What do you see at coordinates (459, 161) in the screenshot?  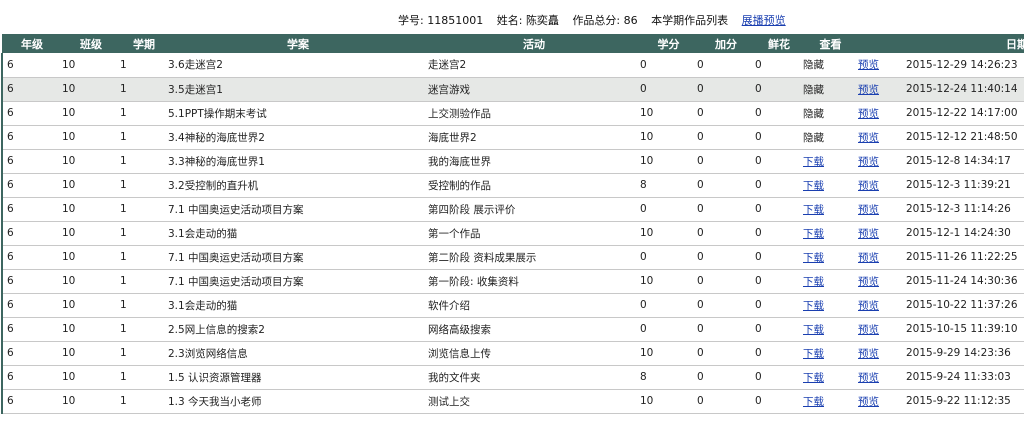 I see `cell-activity: 我的海底世界` at bounding box center [459, 161].